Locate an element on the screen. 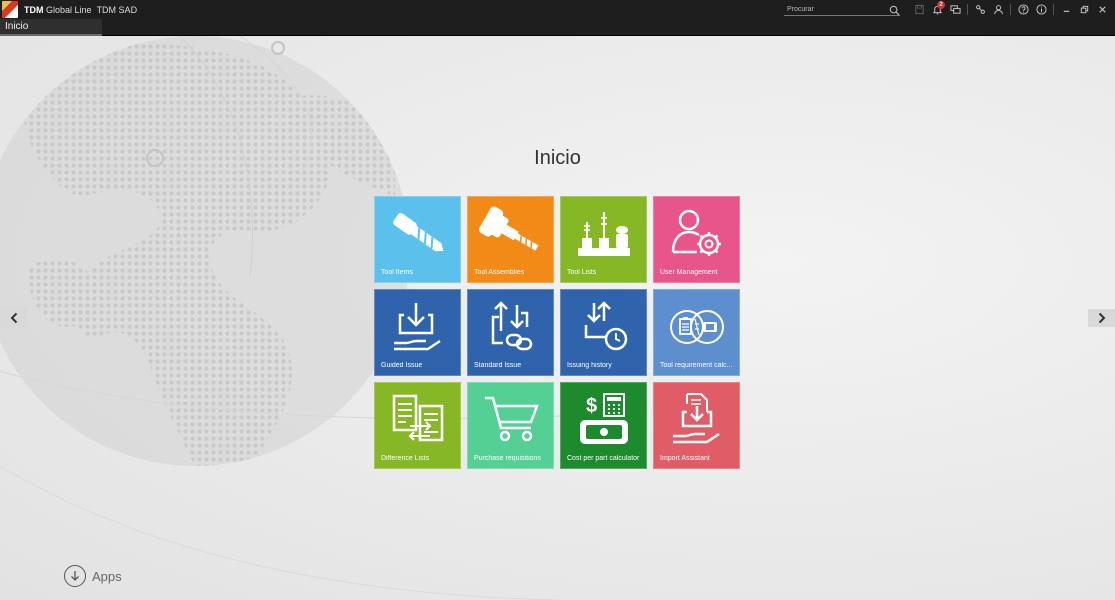 The image size is (1115, 600). chevron-left-icon is located at coordinates (13, 318).